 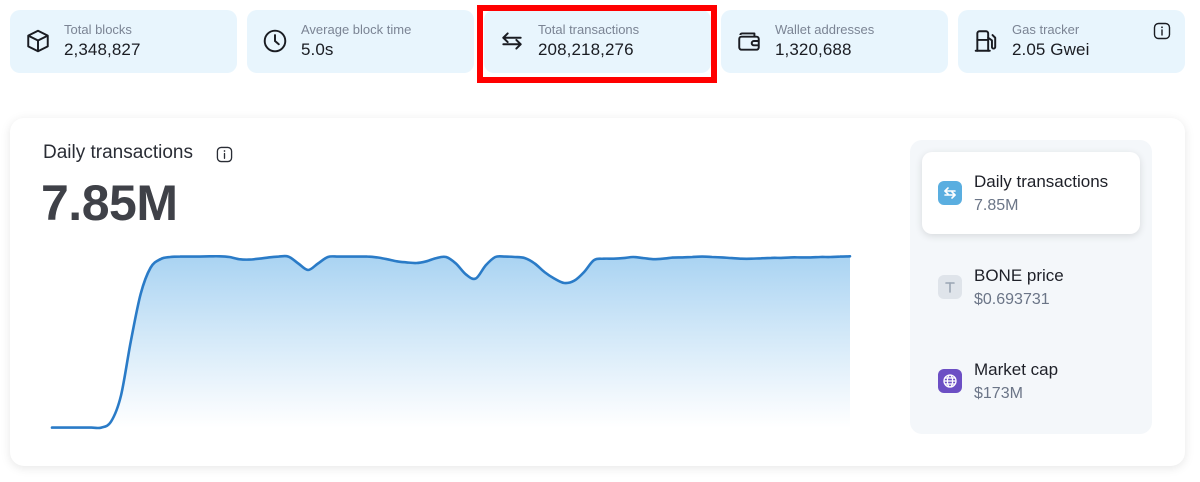 I want to click on panel-item-bone-price: BONE price $0.693731, so click(x=1031, y=287).